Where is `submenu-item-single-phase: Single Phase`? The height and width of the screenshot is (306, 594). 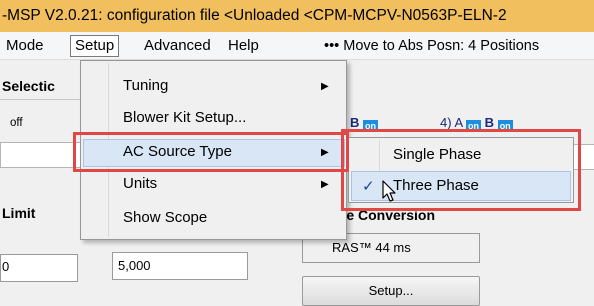
submenu-item-single-phase: Single Phase is located at coordinates (461, 155).